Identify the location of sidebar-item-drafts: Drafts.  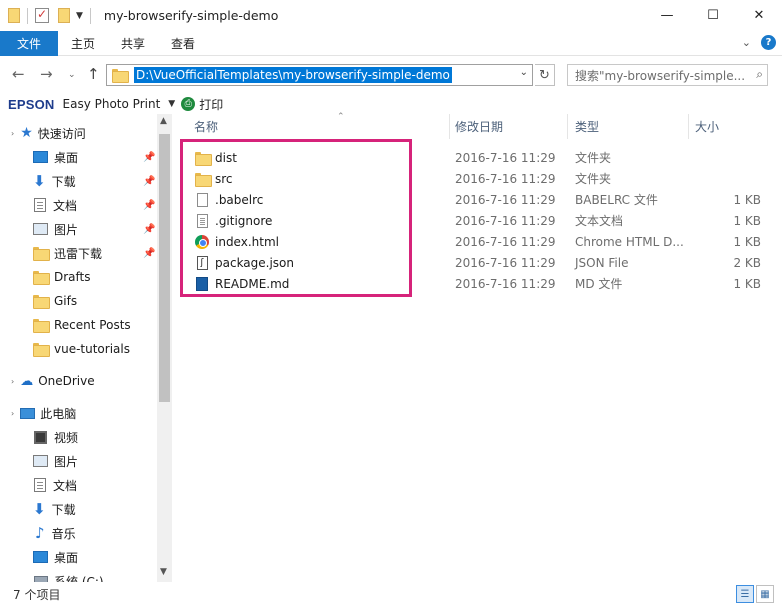
(62, 277).